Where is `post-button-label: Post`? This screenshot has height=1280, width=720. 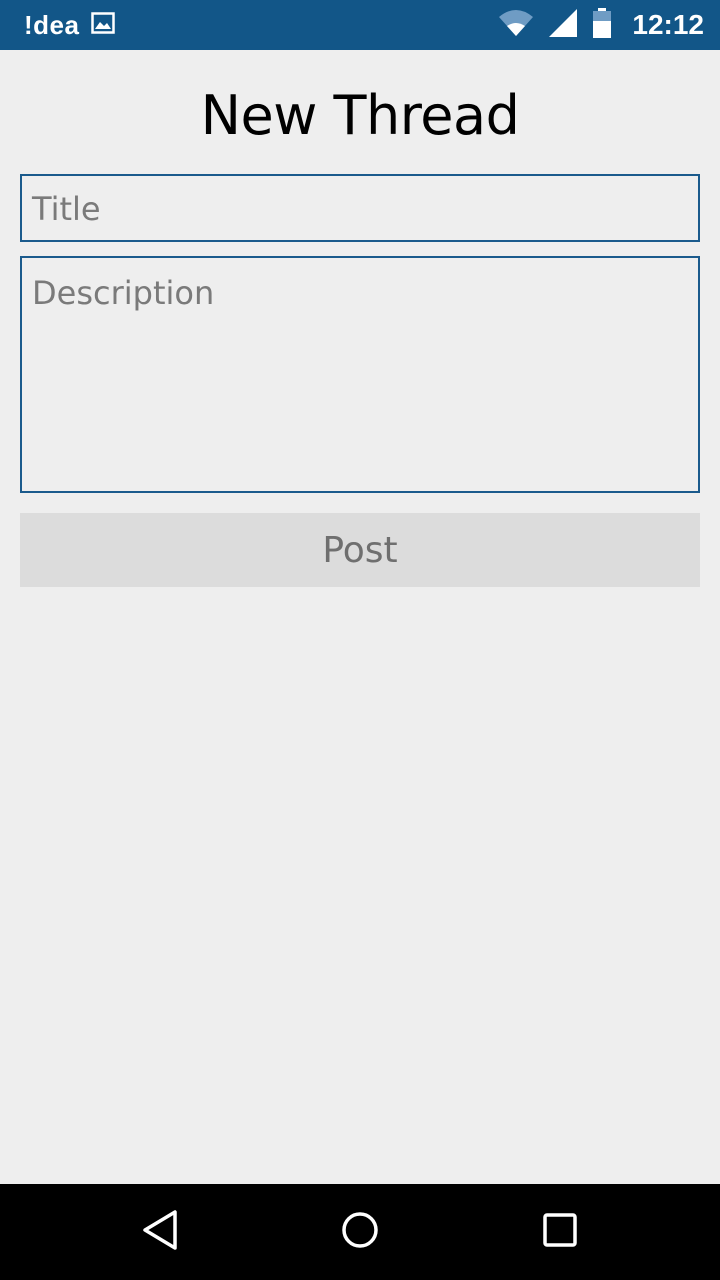 post-button-label: Post is located at coordinates (360, 550).